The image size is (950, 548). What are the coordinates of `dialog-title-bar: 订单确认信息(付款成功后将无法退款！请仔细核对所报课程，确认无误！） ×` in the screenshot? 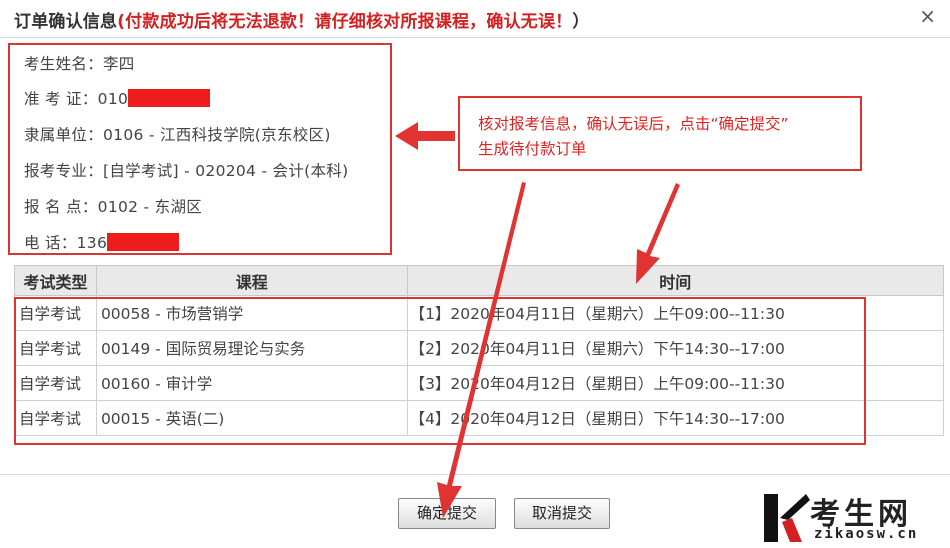 It's located at (475, 18).